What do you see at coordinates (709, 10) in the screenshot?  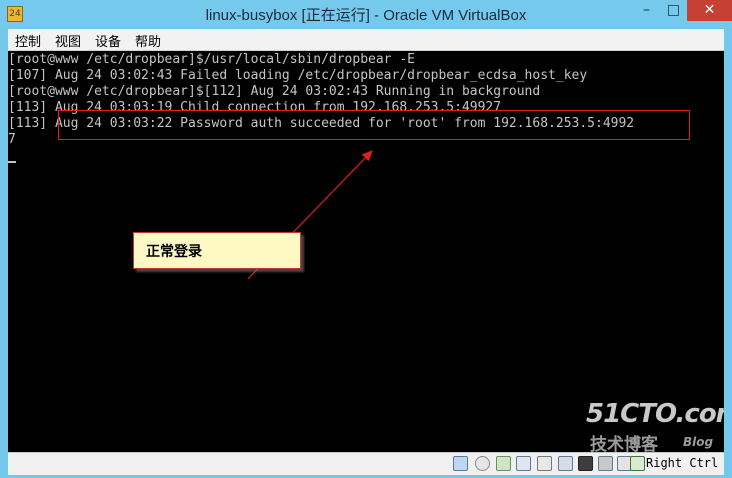 I see `close-button: ✕` at bounding box center [709, 10].